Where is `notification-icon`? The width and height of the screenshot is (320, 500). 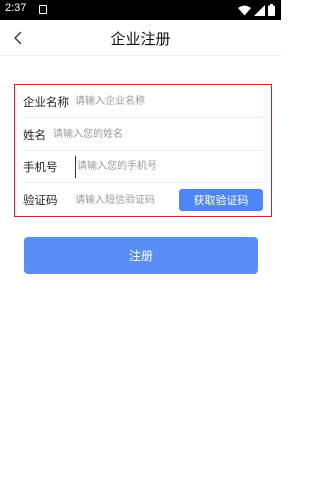
notification-icon is located at coordinates (43, 9).